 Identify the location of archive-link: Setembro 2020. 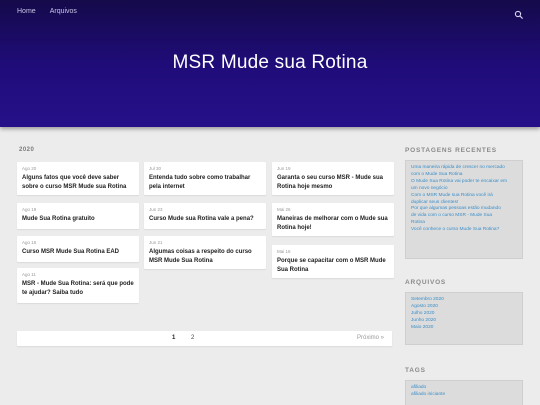
(464, 300).